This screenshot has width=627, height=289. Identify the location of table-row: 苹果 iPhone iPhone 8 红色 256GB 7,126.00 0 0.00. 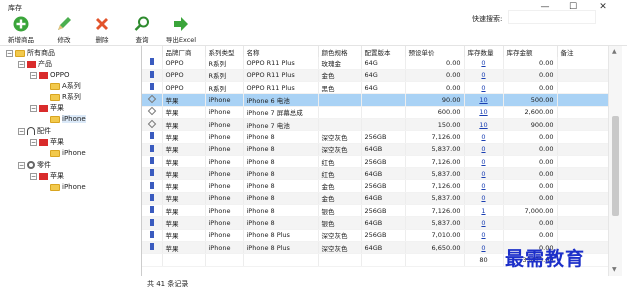
(375, 162).